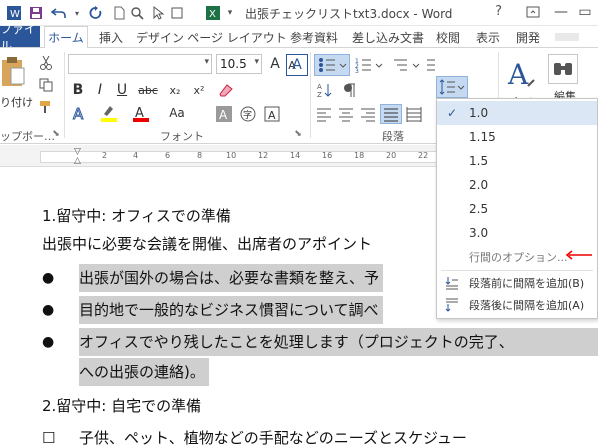 The height and width of the screenshot is (448, 598). What do you see at coordinates (517, 161) in the screenshot?
I see `spacing-option-1-5: 1.5` at bounding box center [517, 161].